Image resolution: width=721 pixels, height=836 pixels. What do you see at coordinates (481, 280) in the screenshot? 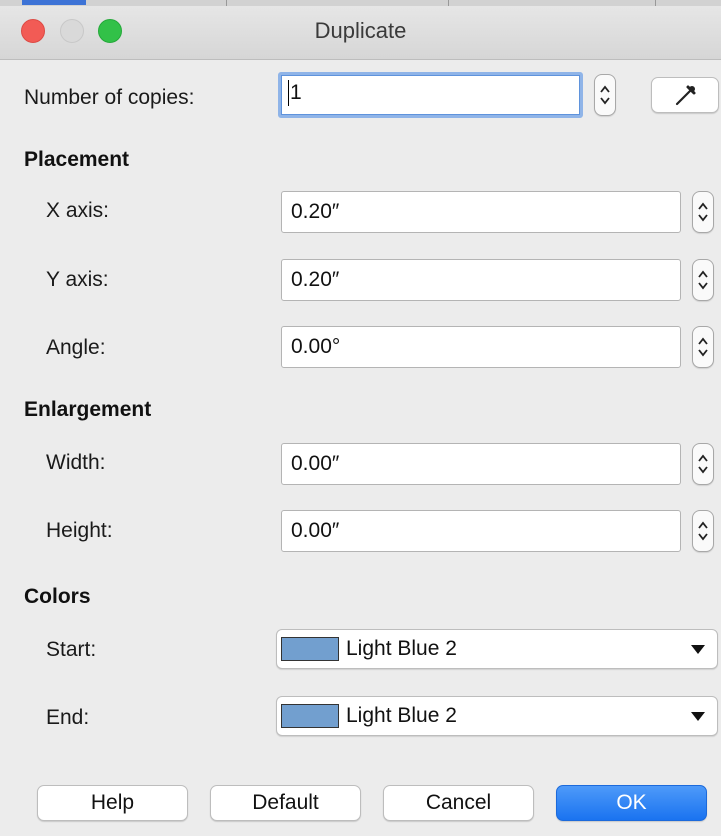
I see `y-axis-input: 0.20″` at bounding box center [481, 280].